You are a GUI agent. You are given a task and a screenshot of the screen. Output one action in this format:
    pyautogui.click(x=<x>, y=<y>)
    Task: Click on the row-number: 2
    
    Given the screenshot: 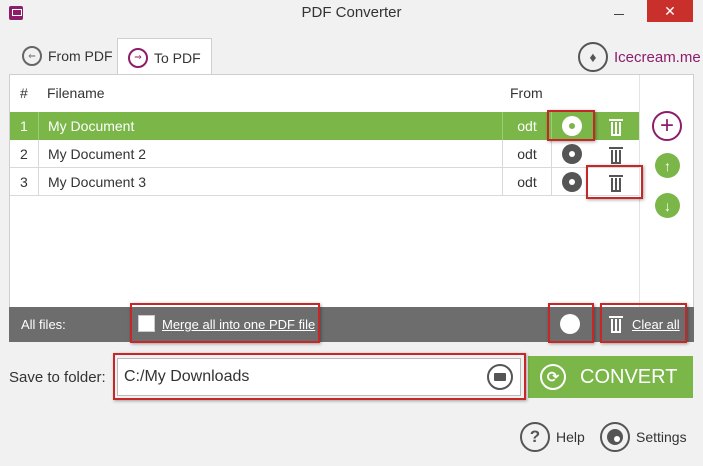 What is the action you would take?
    pyautogui.click(x=24, y=154)
    